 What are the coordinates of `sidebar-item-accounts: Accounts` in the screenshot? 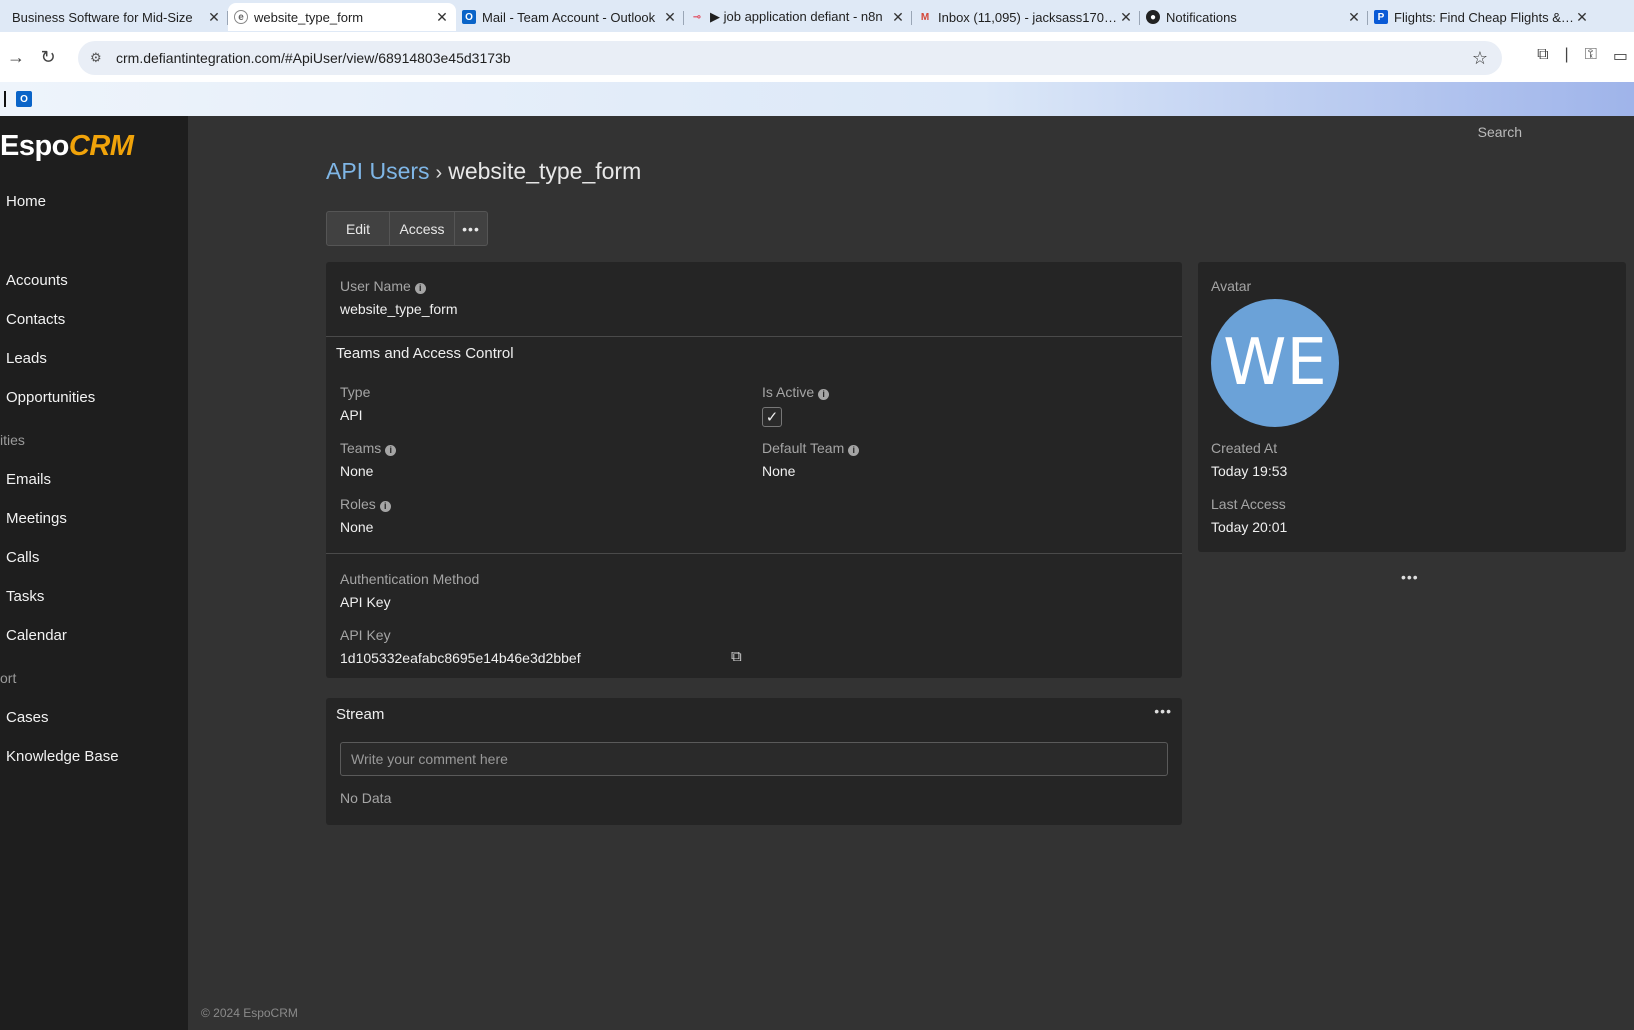 It's located at (37, 280).